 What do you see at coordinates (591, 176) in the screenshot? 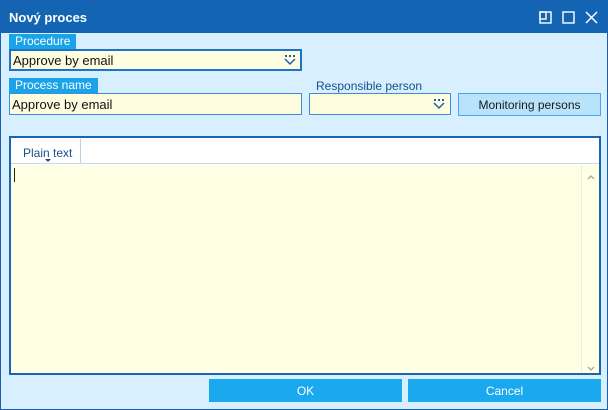
I see `scroll-up-icon` at bounding box center [591, 176].